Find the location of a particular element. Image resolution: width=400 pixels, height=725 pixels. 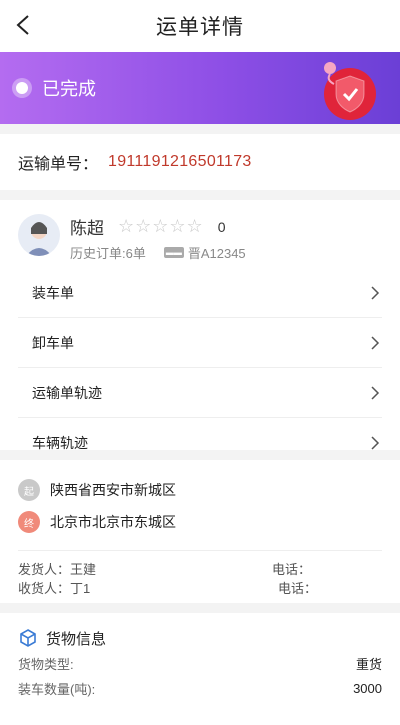

page-title: 运单详情 is located at coordinates (200, 27).